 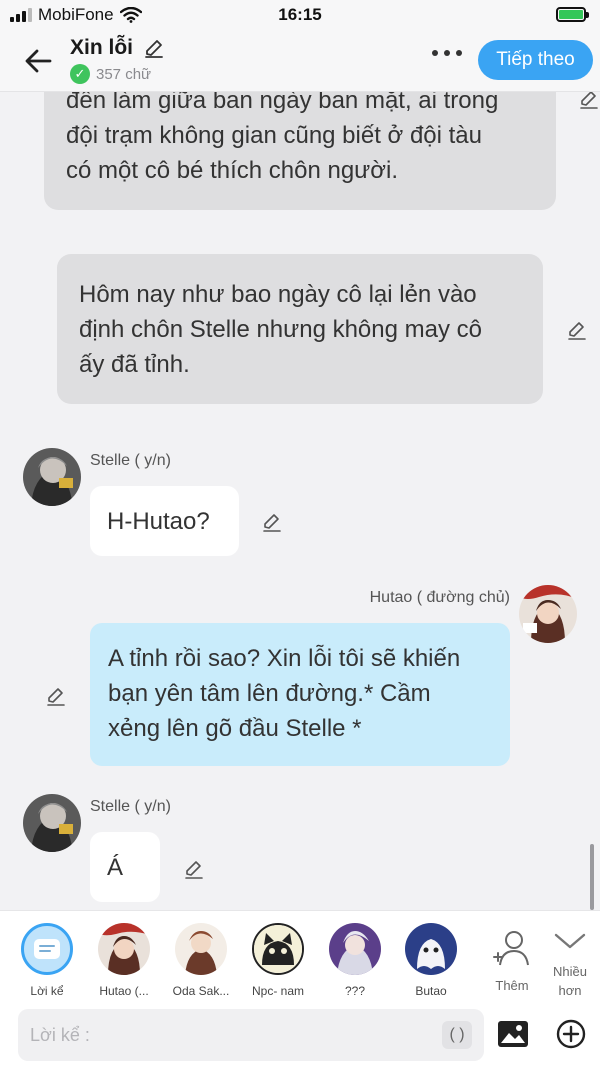 What do you see at coordinates (570, 990) in the screenshot?
I see `more-label-line2: hơn` at bounding box center [570, 990].